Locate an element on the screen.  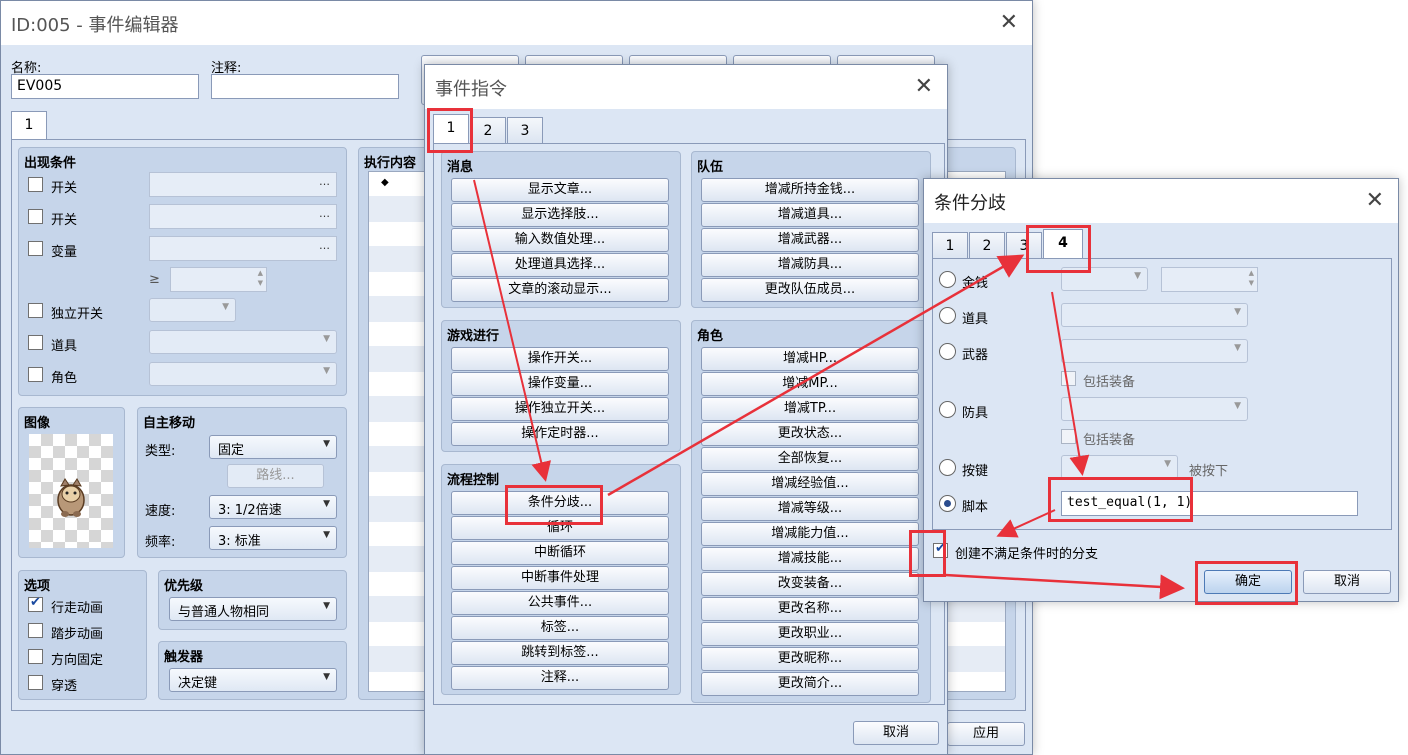
branch-tab-4: 4 is located at coordinates (1063, 244).